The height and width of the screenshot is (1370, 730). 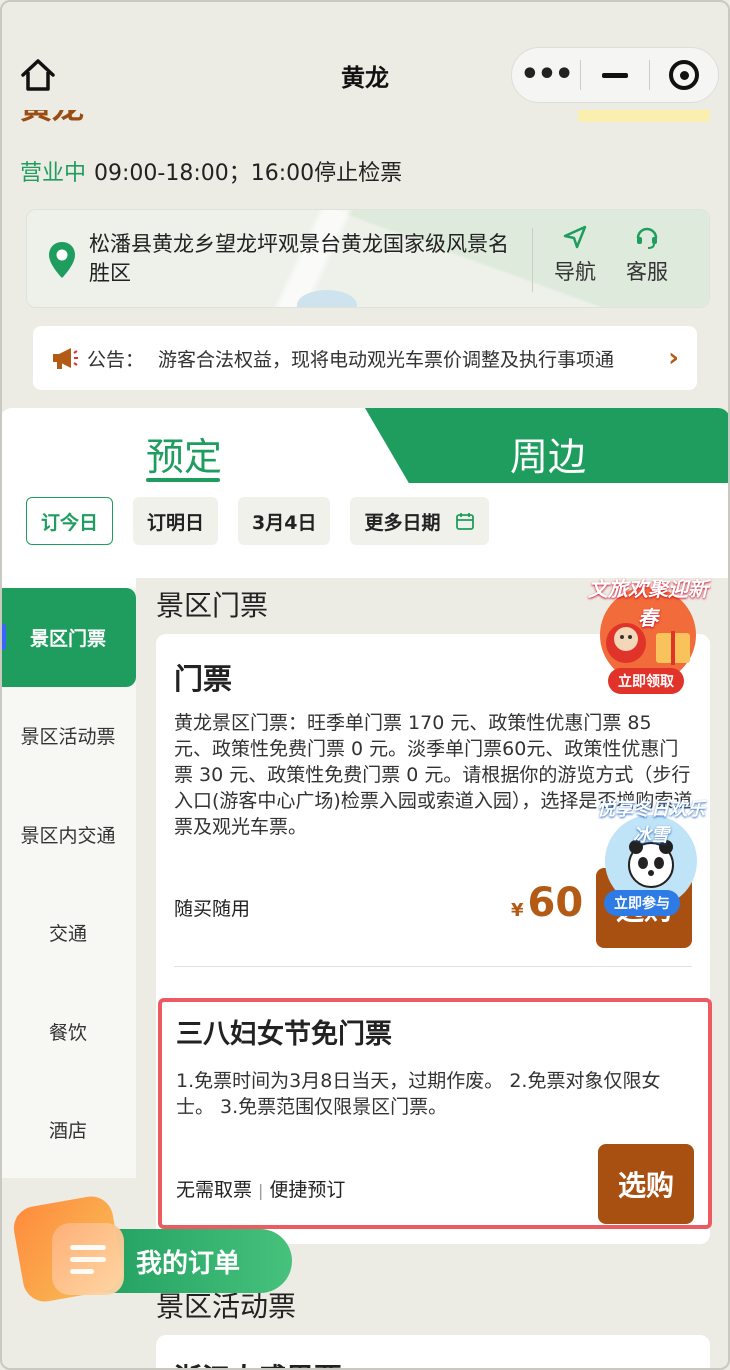 What do you see at coordinates (68, 1130) in the screenshot?
I see `sidebar-item-hotel: 酒店` at bounding box center [68, 1130].